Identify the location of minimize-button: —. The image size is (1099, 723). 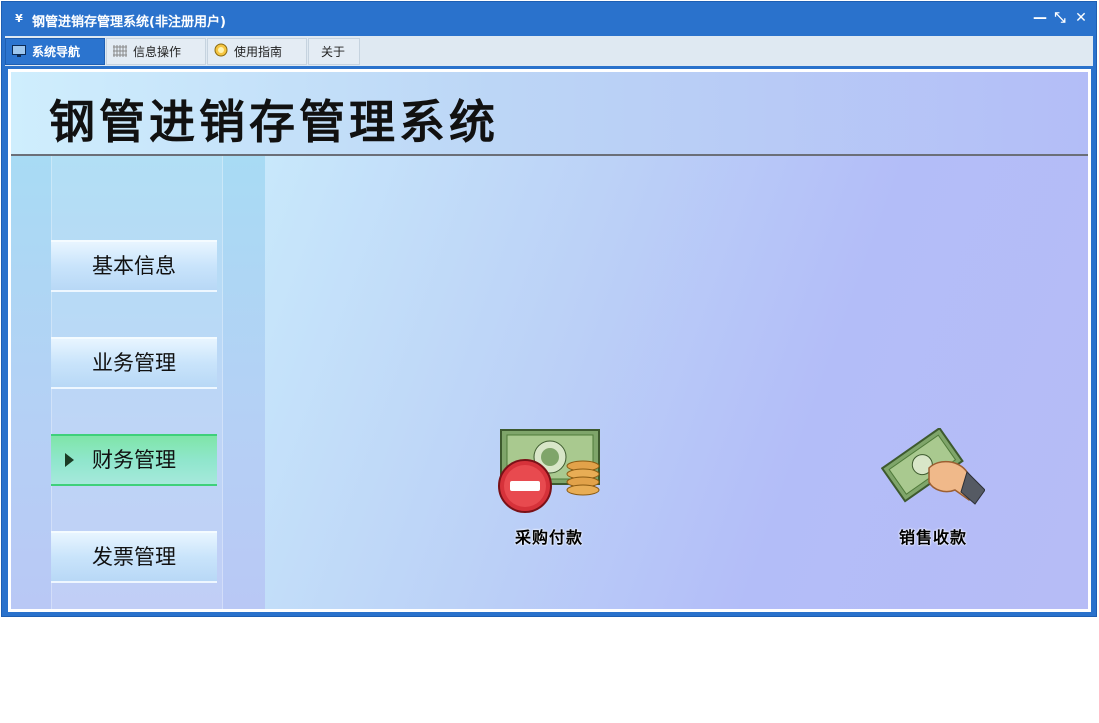
(1040, 18).